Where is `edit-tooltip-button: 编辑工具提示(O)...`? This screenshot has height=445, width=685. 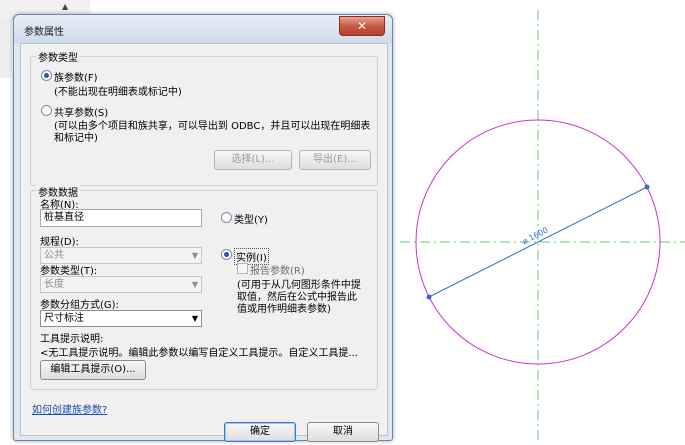
edit-tooltip-button: 编辑工具提示(O)... is located at coordinates (93, 370).